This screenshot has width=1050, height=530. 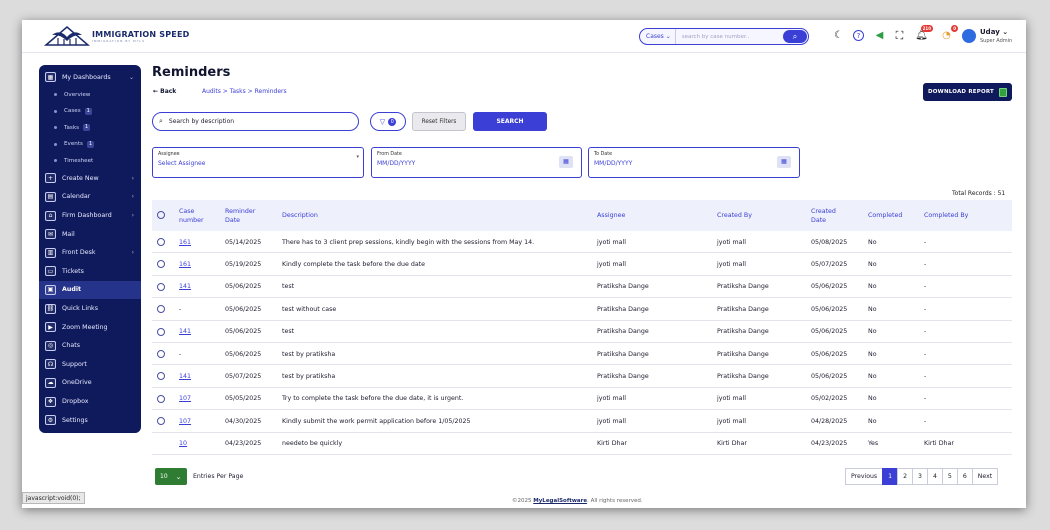 What do you see at coordinates (178, 476) in the screenshot?
I see `chevron-down-icon: ⌄` at bounding box center [178, 476].